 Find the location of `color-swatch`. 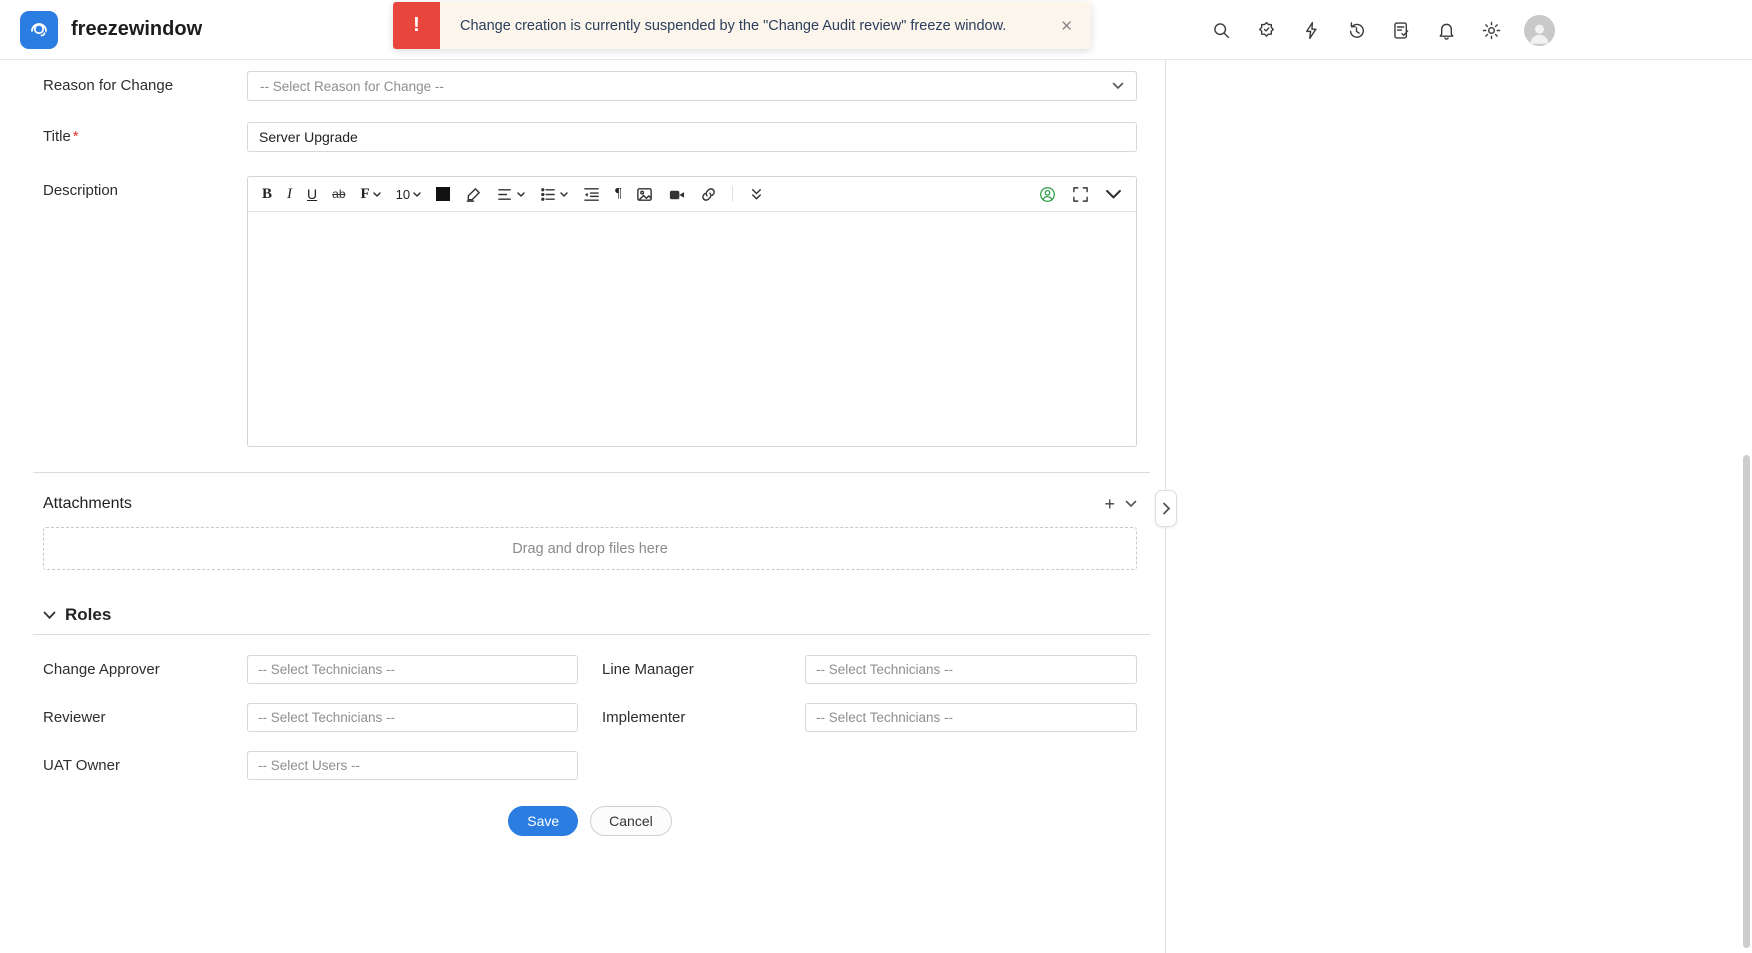

color-swatch is located at coordinates (443, 194).